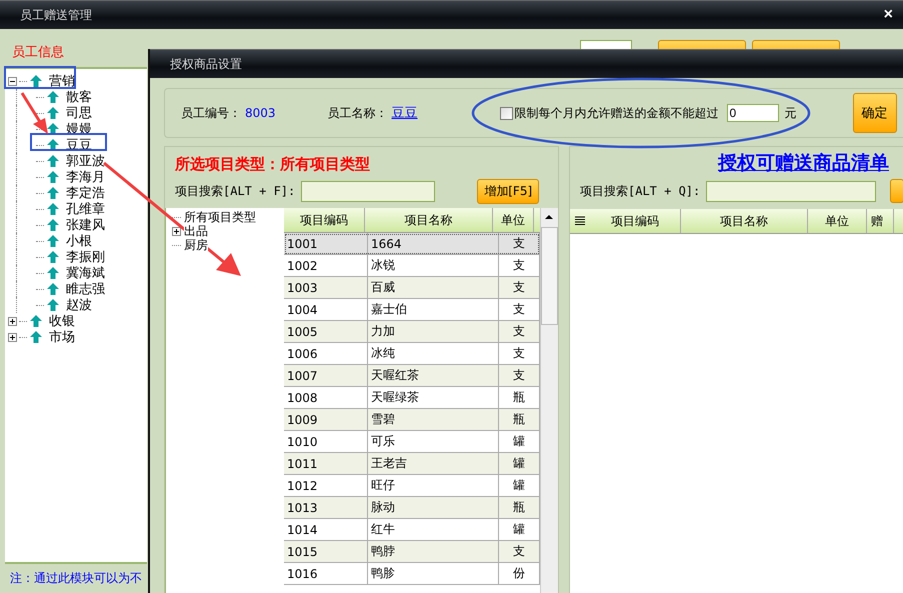 This screenshot has height=593, width=903. I want to click on table-cell: 脉动, so click(433, 507).